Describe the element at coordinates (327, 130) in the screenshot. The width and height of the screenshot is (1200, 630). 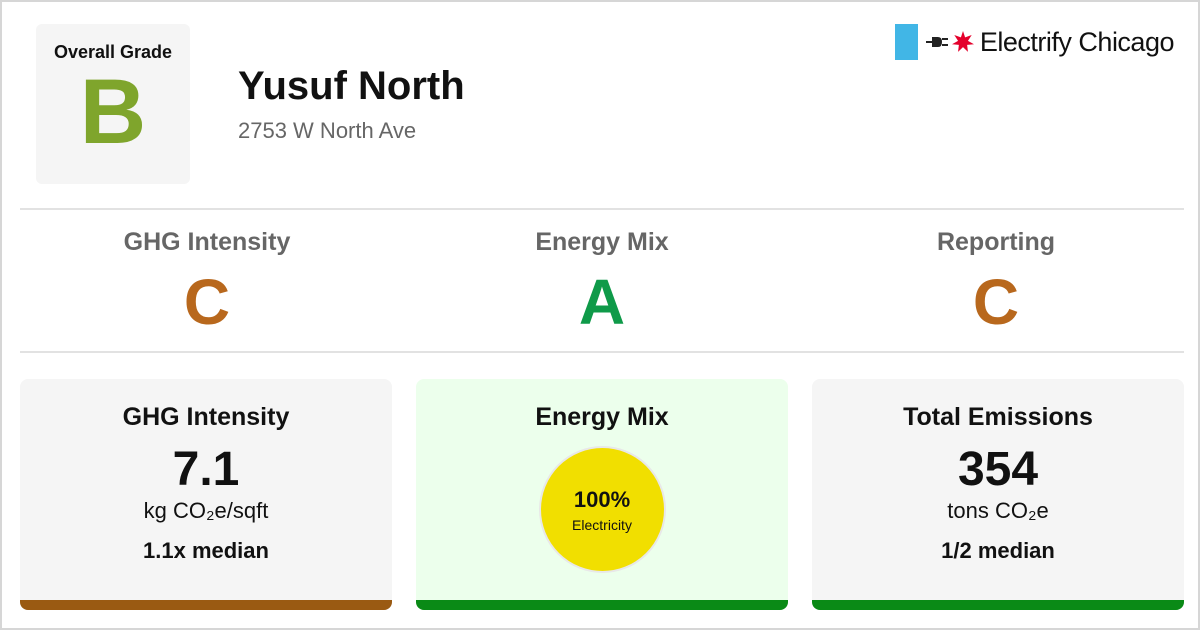
I see `building-address: 2753 W North Ave` at that location.